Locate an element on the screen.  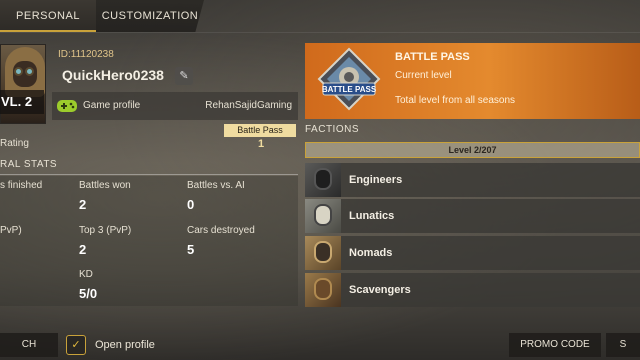
stat-label: s finished is located at coordinates (21, 185).